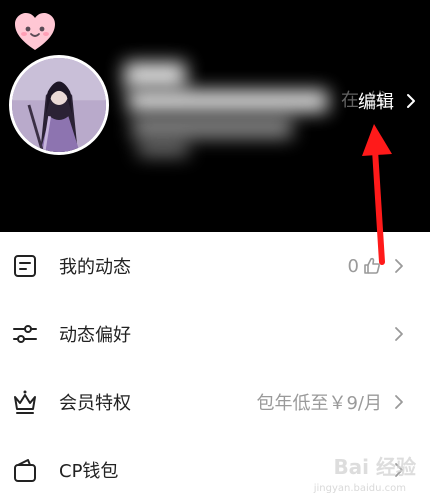  I want to click on thumbs-up-icon, so click(372, 265).